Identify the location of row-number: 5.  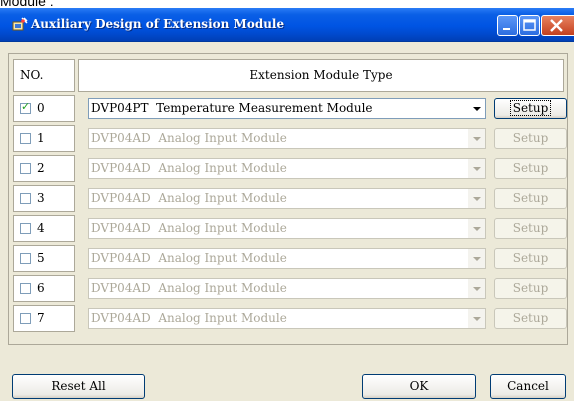
(41, 258).